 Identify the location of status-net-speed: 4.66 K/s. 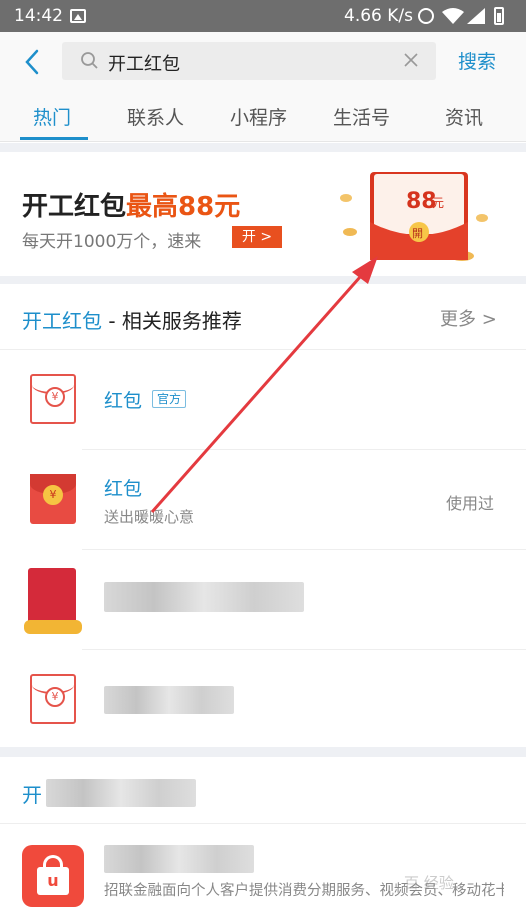
(378, 16).